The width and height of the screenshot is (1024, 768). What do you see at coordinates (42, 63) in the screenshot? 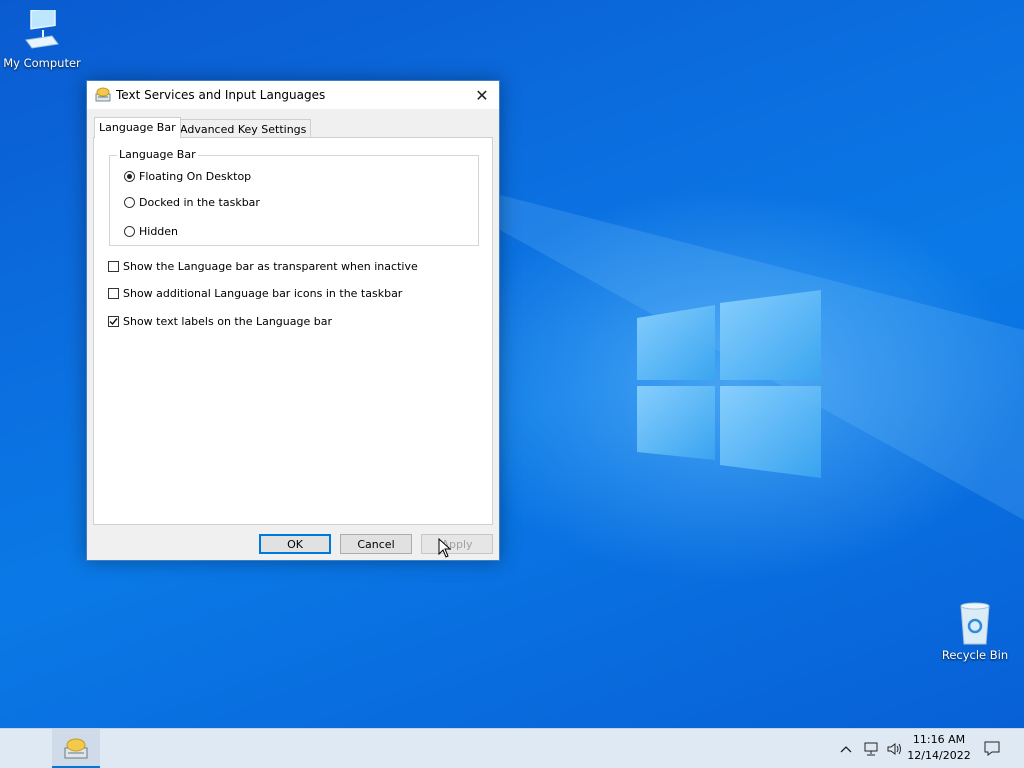
I see `desktop-icon-label: My Computer` at bounding box center [42, 63].